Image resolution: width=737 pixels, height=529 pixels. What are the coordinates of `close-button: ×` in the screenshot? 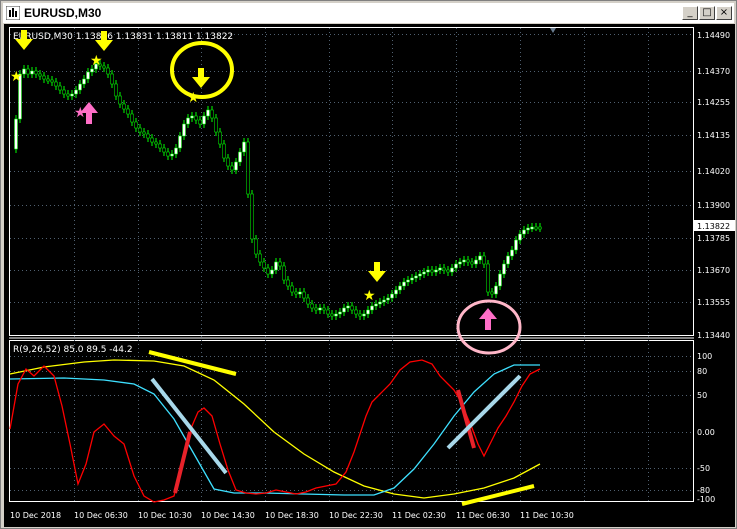 It's located at (724, 13).